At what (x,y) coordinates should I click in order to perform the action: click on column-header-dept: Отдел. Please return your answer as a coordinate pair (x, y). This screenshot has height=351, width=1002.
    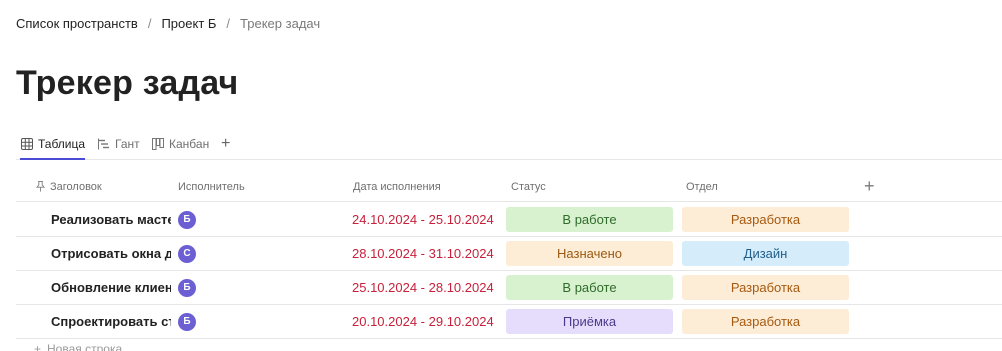
    Looking at the image, I should click on (702, 186).